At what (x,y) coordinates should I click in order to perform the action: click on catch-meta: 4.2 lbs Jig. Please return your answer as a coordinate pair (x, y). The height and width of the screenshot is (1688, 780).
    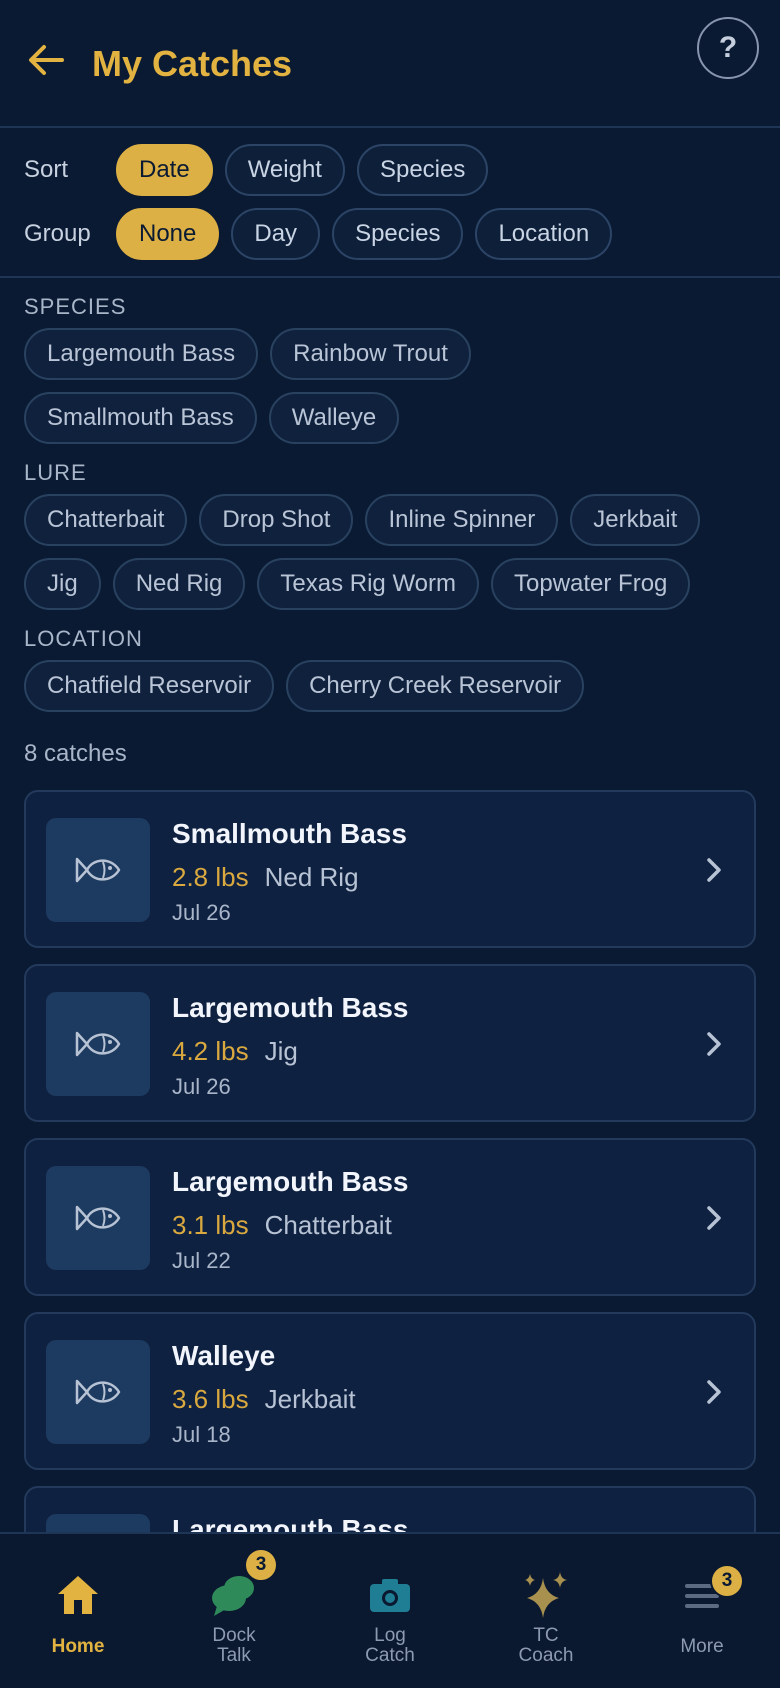
    Looking at the image, I should click on (235, 1051).